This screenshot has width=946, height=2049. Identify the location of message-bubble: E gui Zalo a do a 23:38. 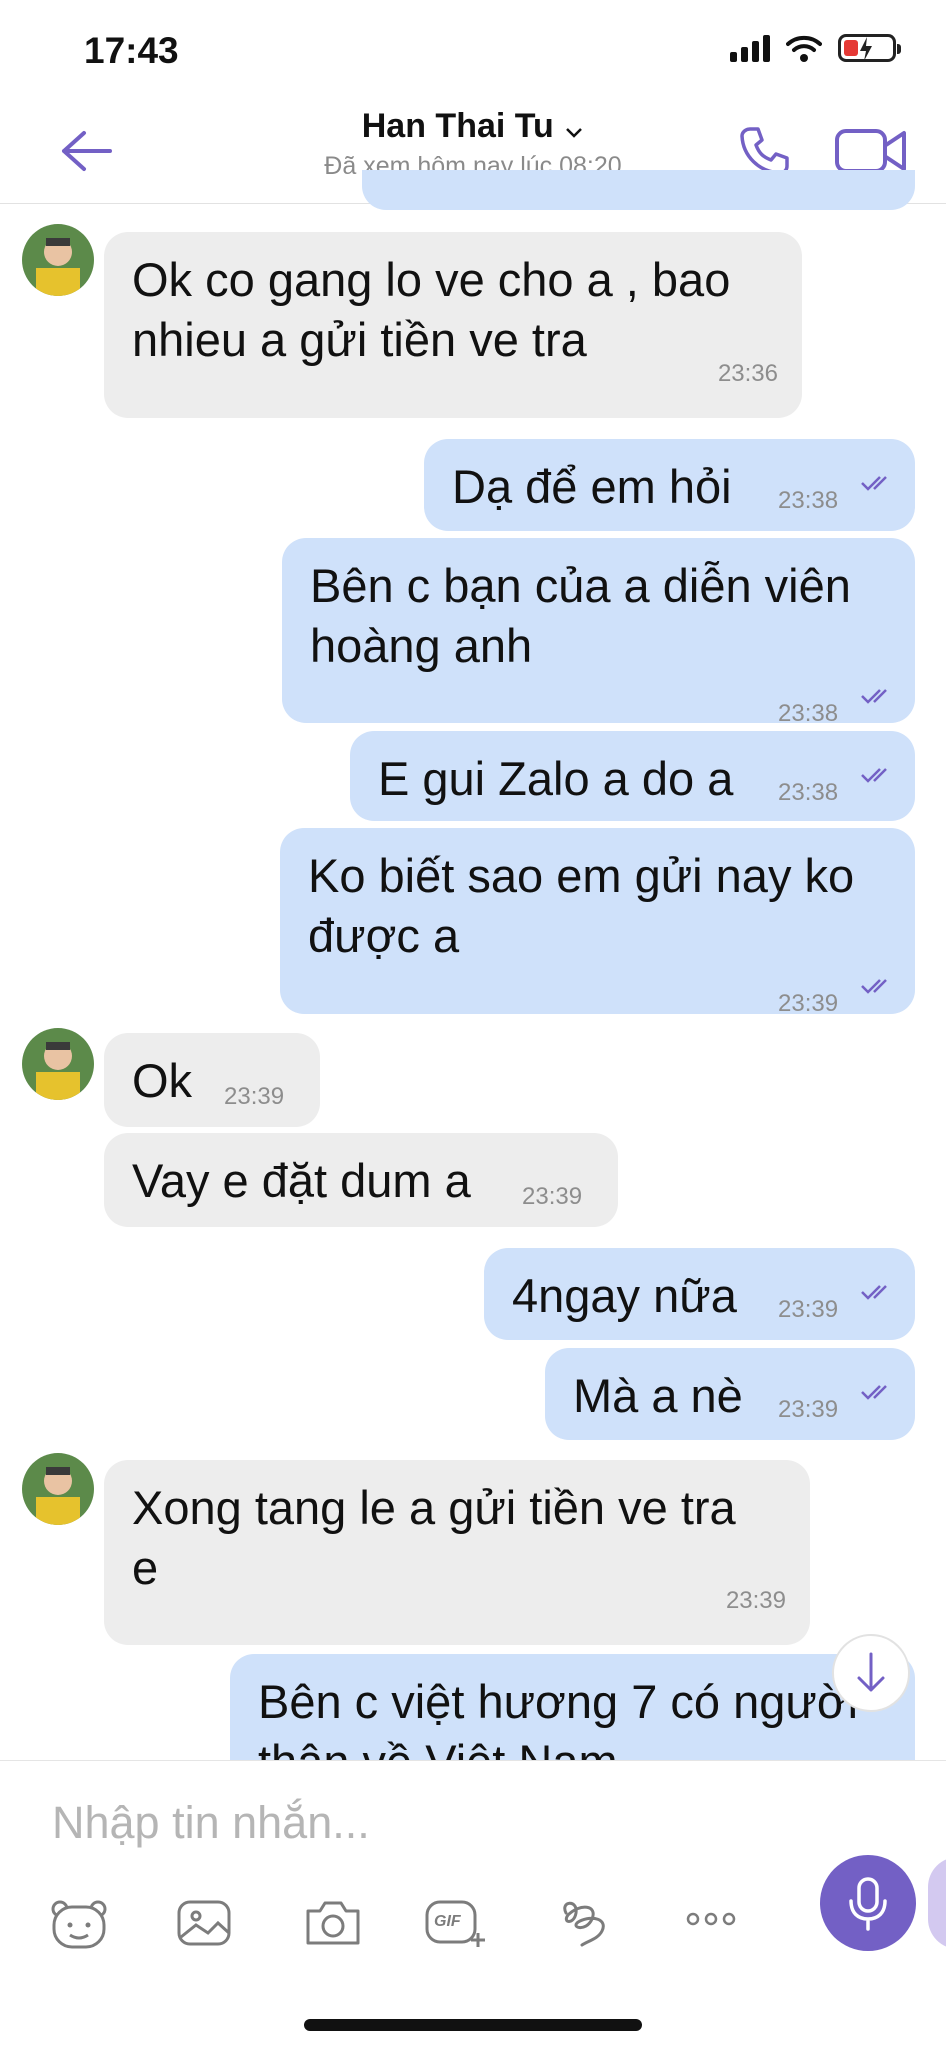
(632, 776).